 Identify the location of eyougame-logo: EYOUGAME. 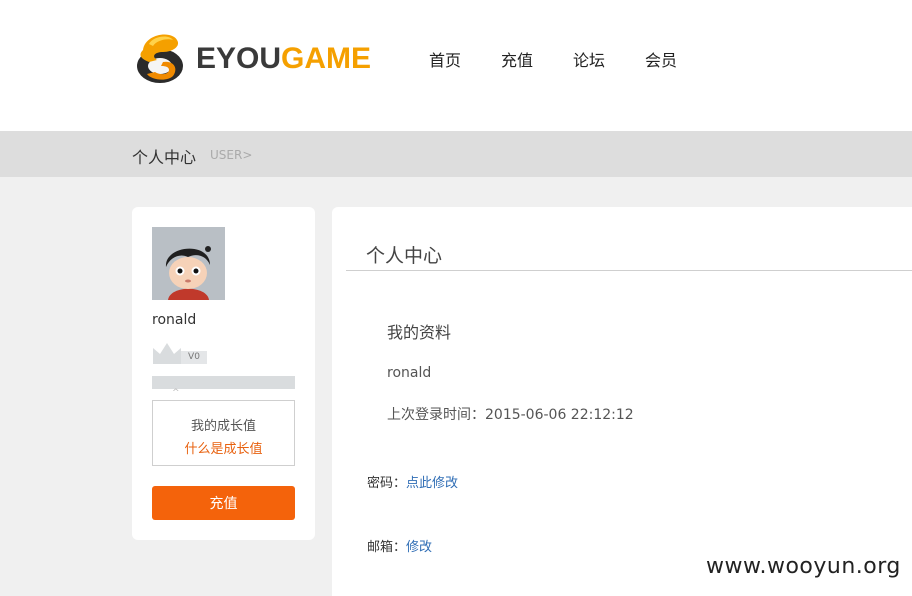
(253, 58).